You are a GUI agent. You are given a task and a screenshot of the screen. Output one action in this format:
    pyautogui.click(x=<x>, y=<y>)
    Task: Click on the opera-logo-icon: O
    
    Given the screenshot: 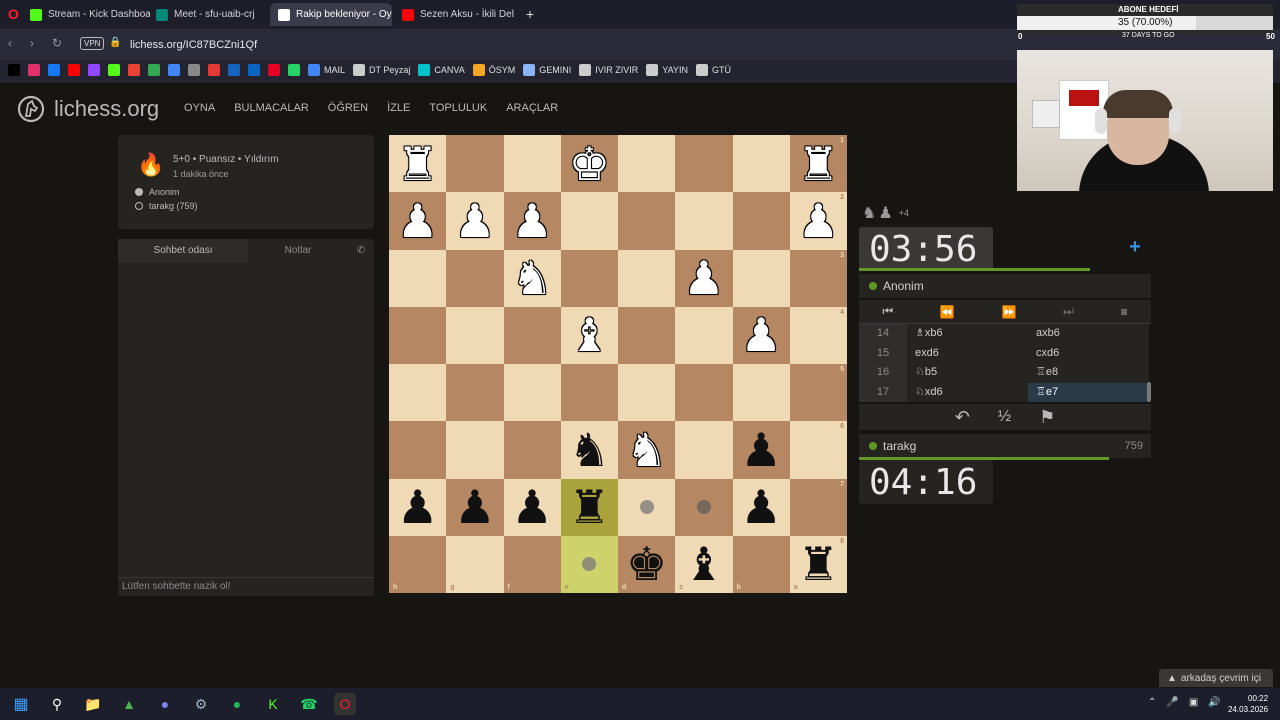 What is the action you would take?
    pyautogui.click(x=14, y=14)
    